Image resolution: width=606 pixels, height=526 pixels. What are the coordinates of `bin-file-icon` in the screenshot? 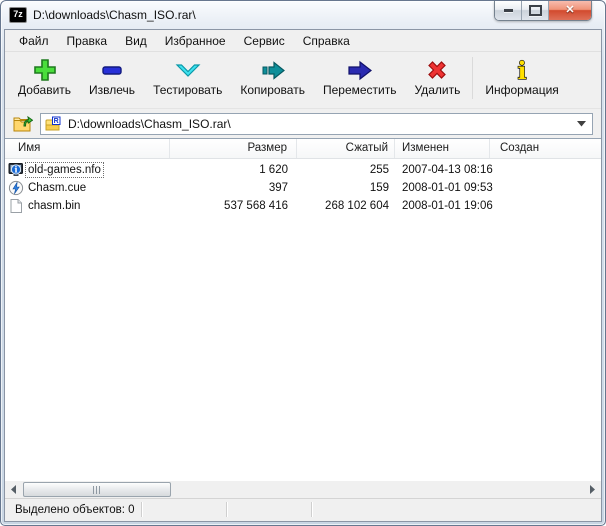 It's located at (16, 206).